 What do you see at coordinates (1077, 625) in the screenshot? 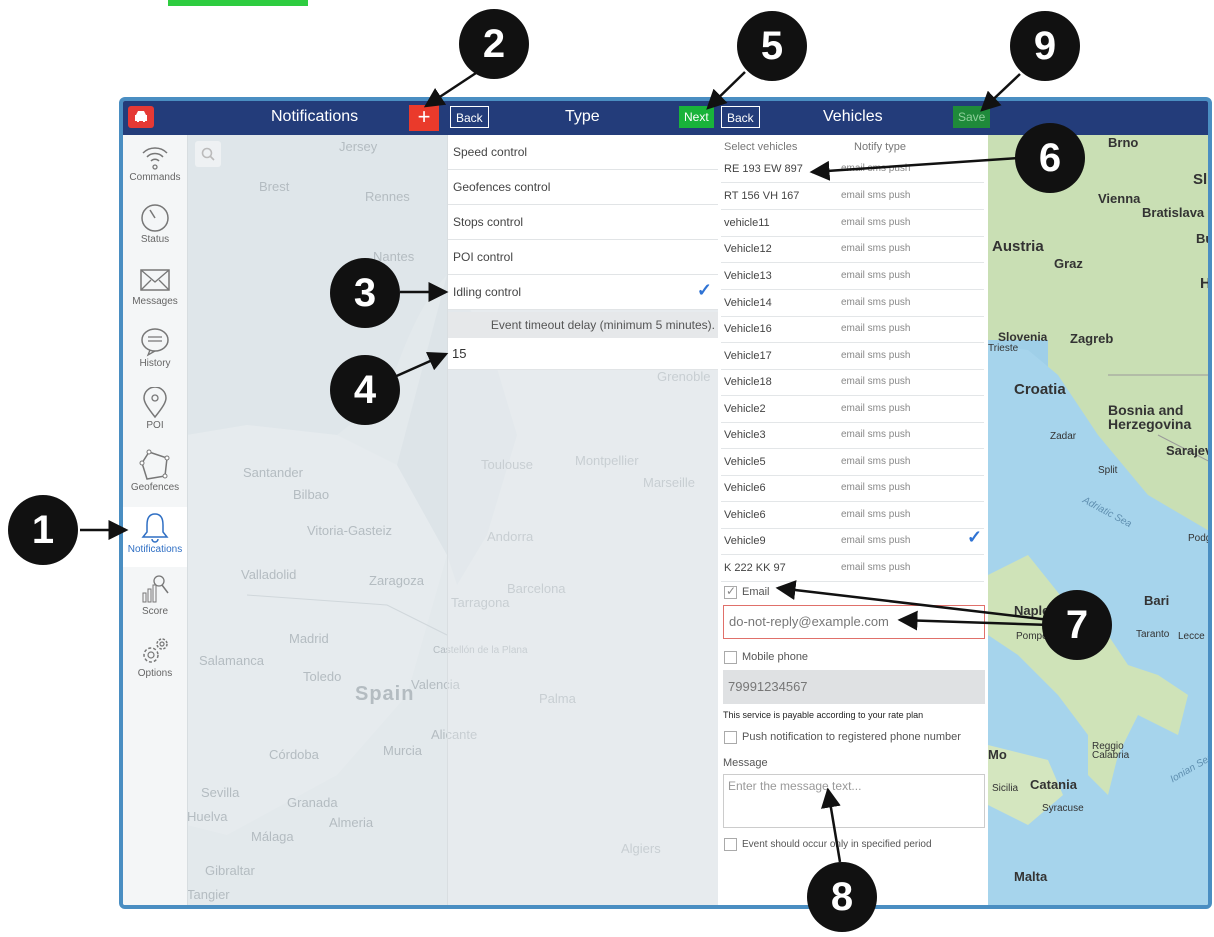
I see `callout-7: 7` at bounding box center [1077, 625].